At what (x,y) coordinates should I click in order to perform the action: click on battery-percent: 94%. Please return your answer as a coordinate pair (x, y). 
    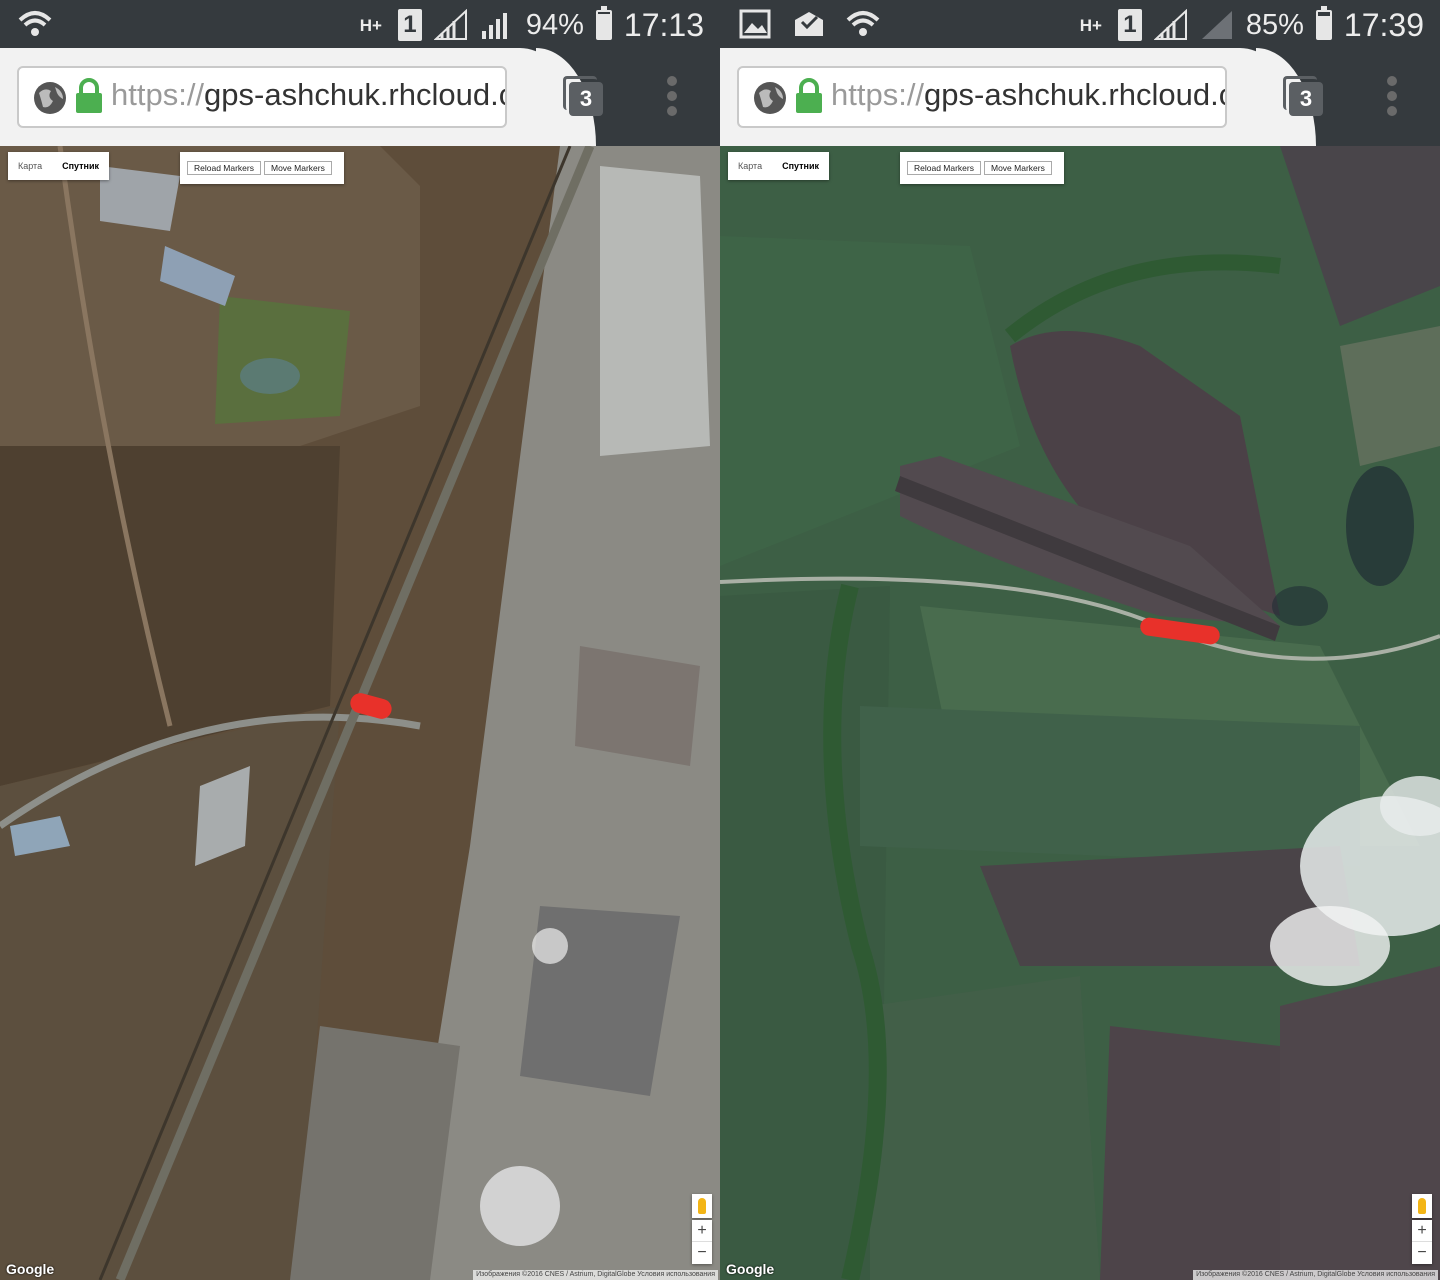
    Looking at the image, I should click on (554, 24).